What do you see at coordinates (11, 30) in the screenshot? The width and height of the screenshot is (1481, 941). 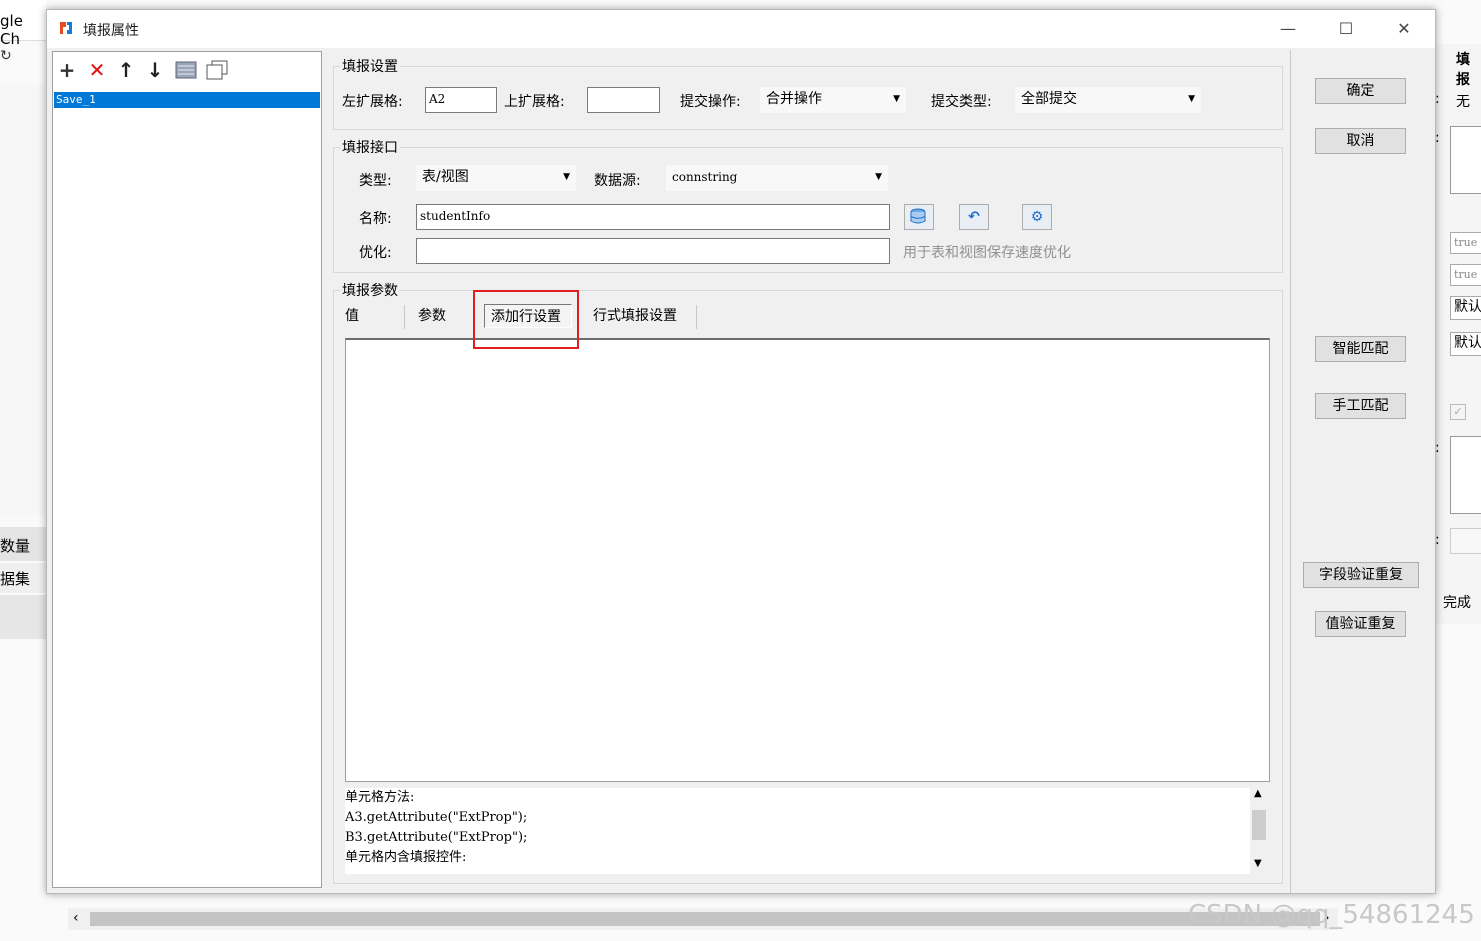 I see `browser-tab-text: gle Ch` at bounding box center [11, 30].